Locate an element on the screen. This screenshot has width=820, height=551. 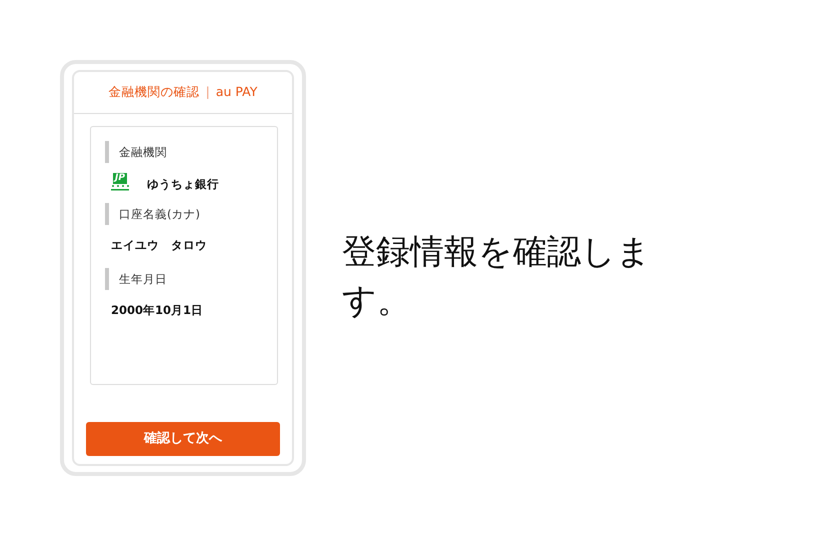
confirm-next-button: 確認して次へ is located at coordinates (183, 439).